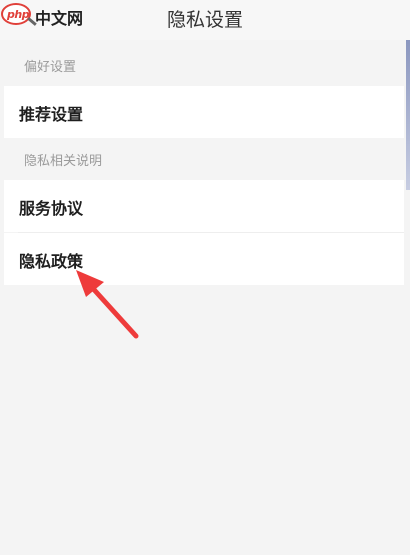 This screenshot has width=410, height=555. I want to click on row-service-agreement: 服务协议, so click(204, 206).